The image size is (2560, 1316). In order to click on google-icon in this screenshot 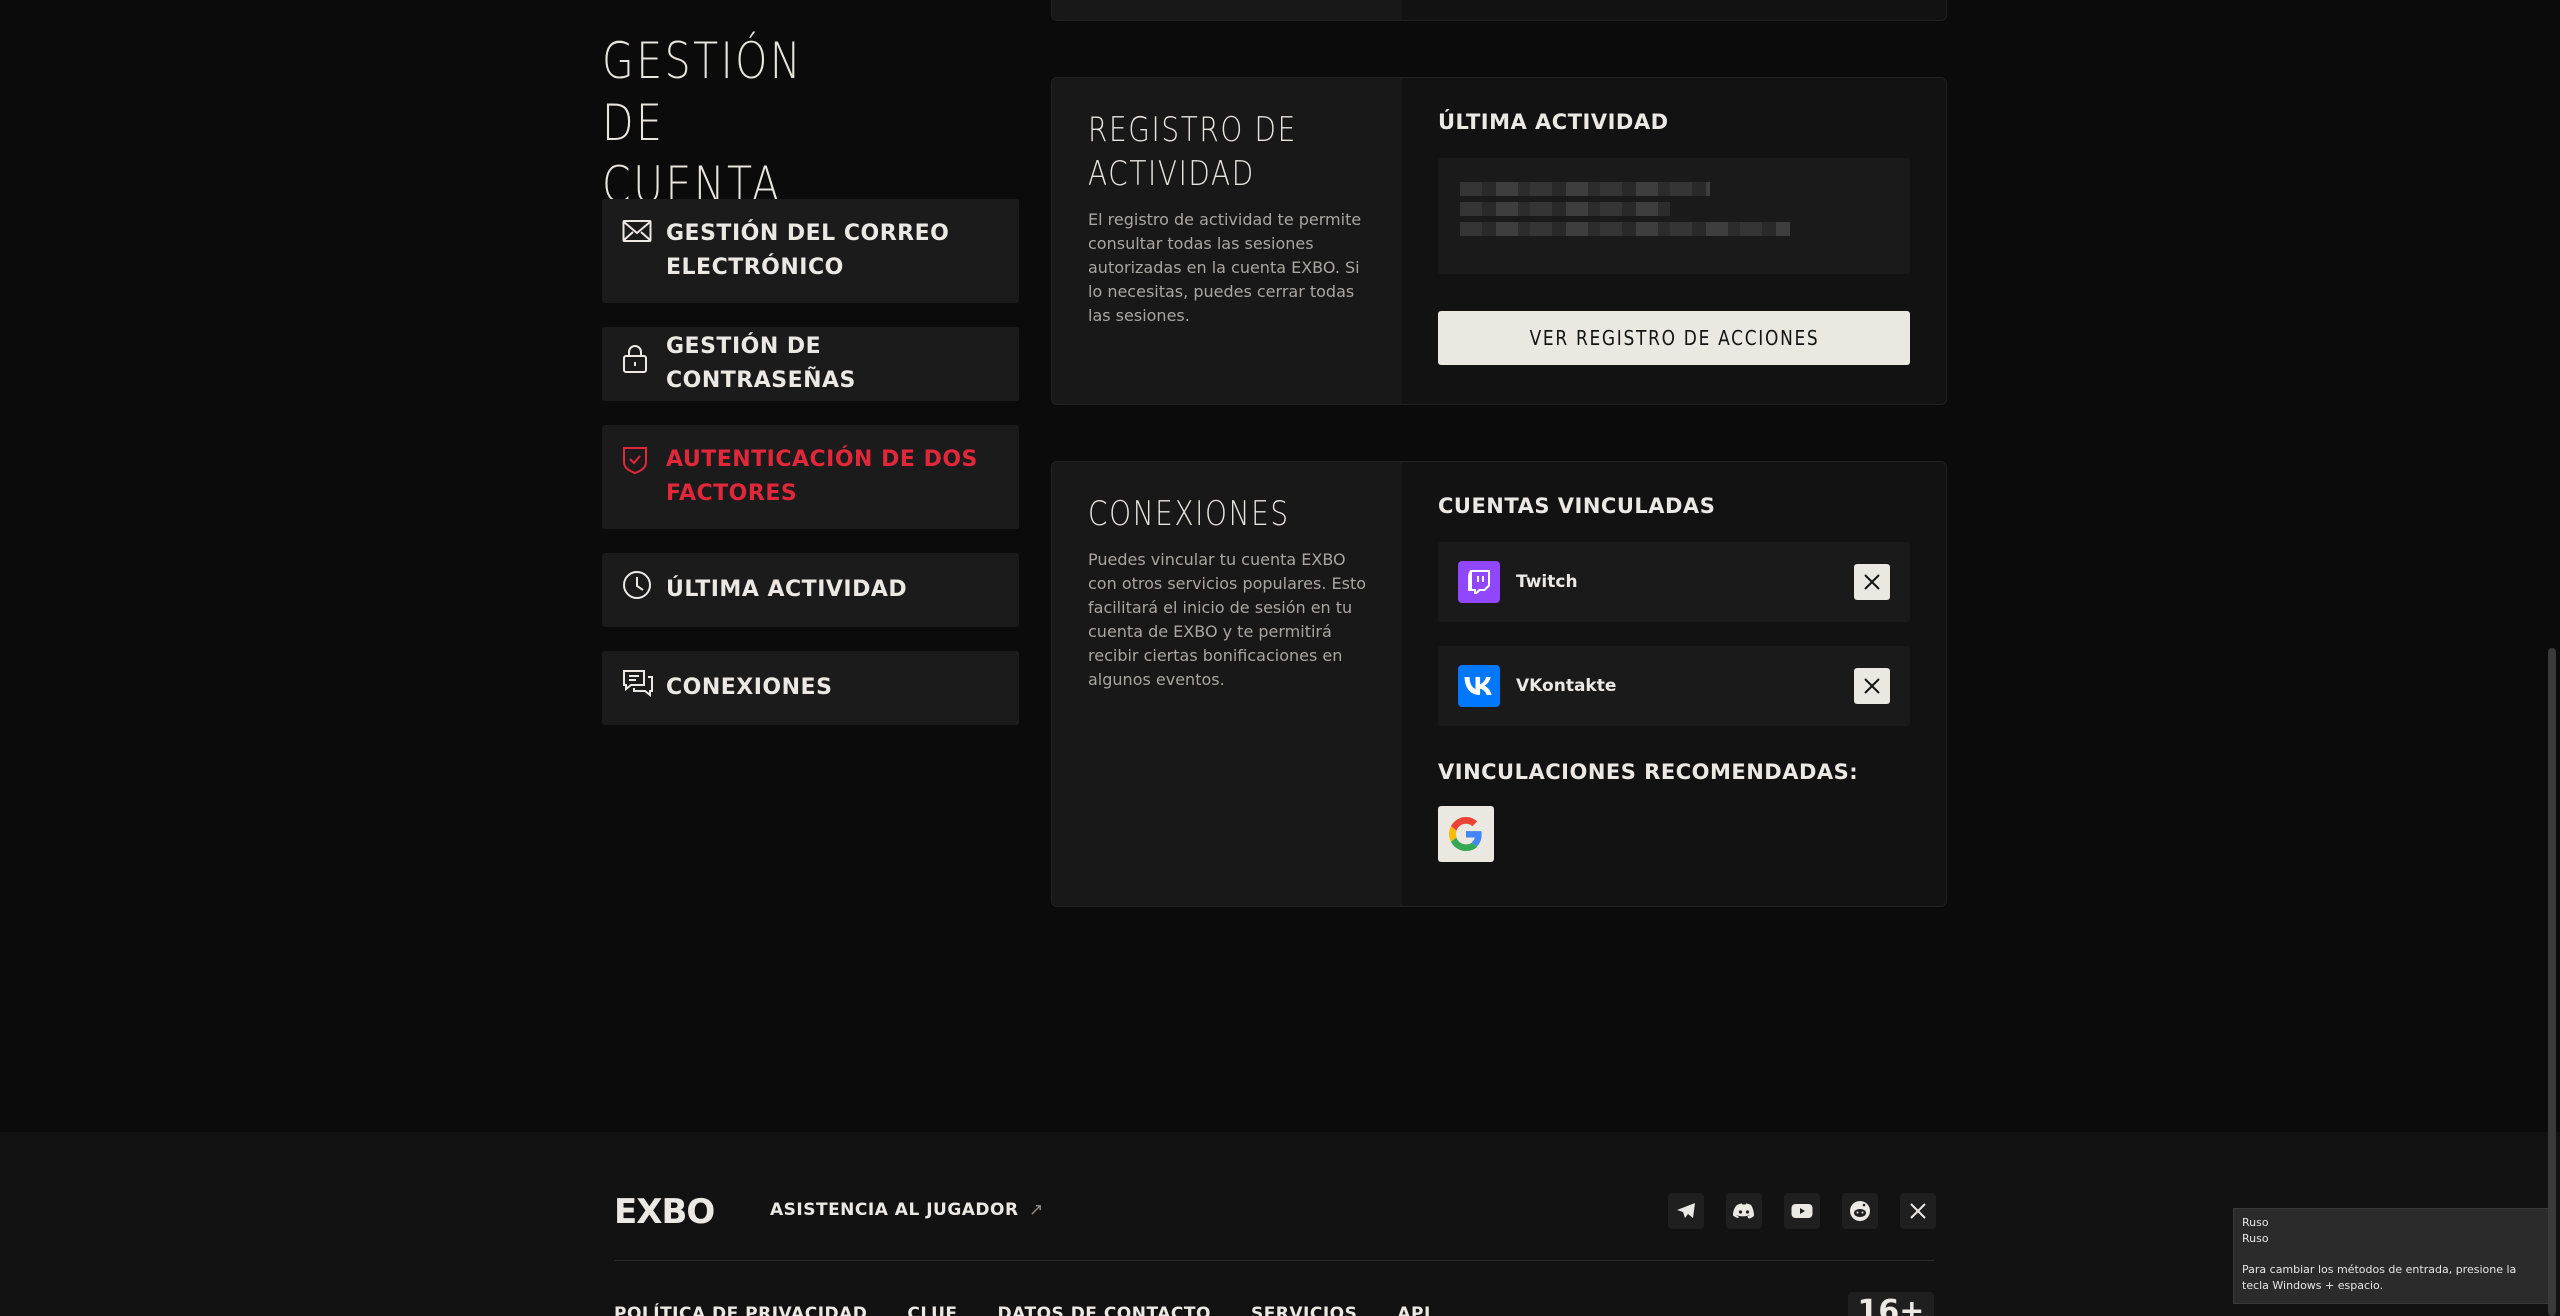, I will do `click(1465, 834)`.